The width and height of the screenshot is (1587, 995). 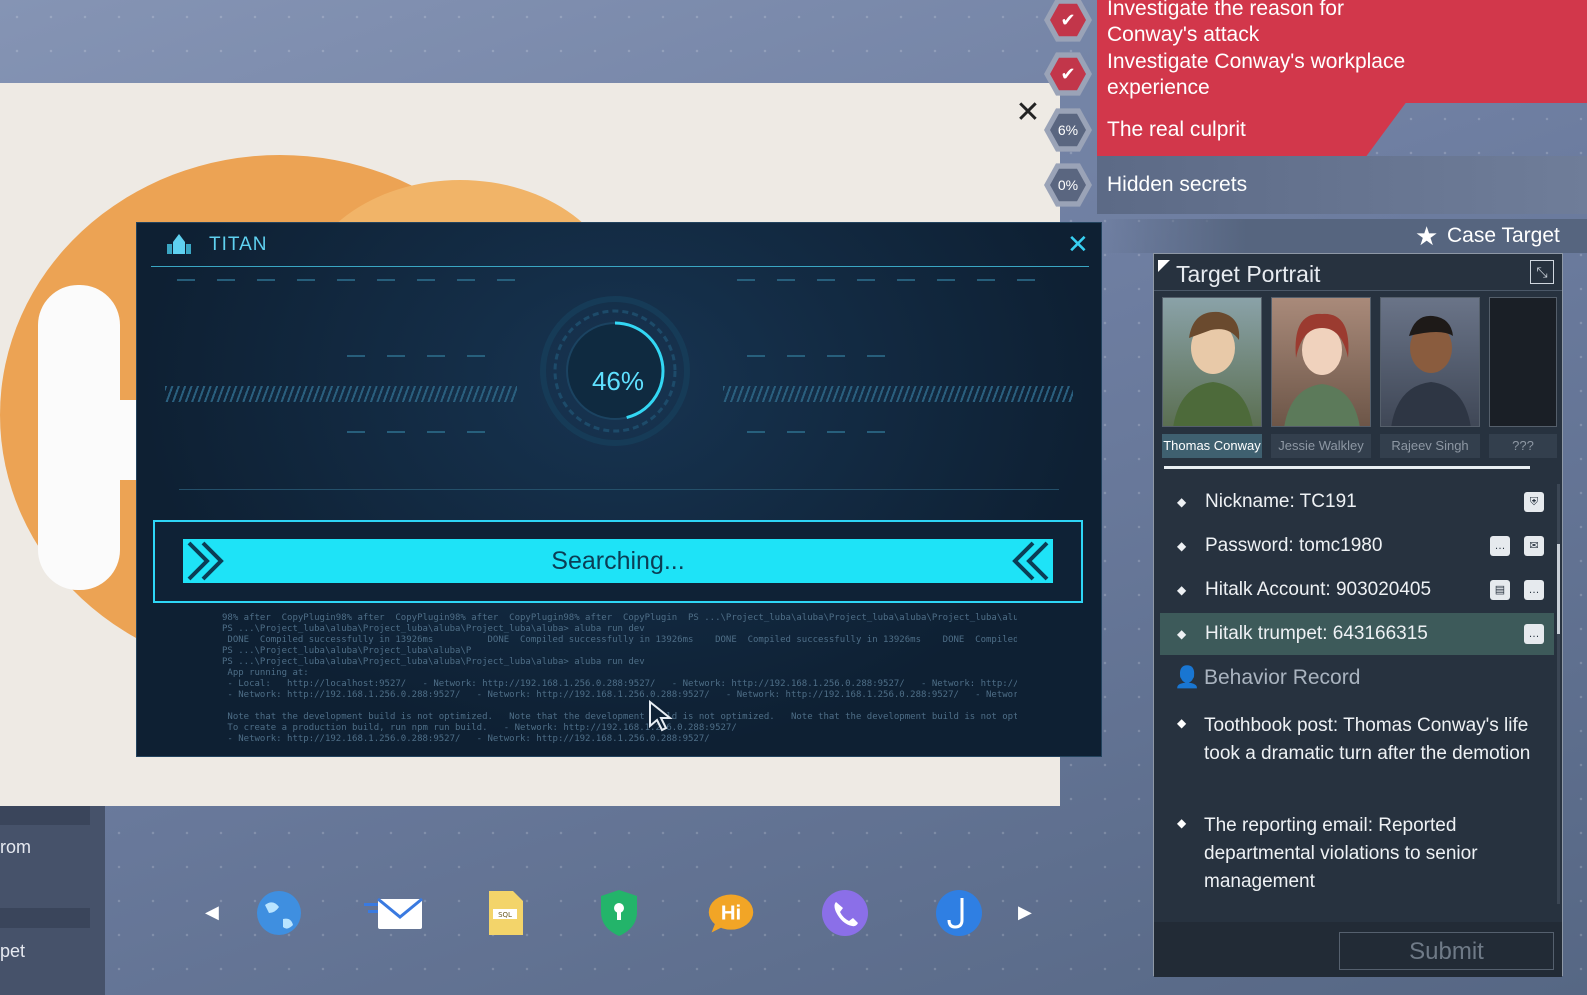 What do you see at coordinates (959, 913) in the screenshot?
I see `hook-icon` at bounding box center [959, 913].